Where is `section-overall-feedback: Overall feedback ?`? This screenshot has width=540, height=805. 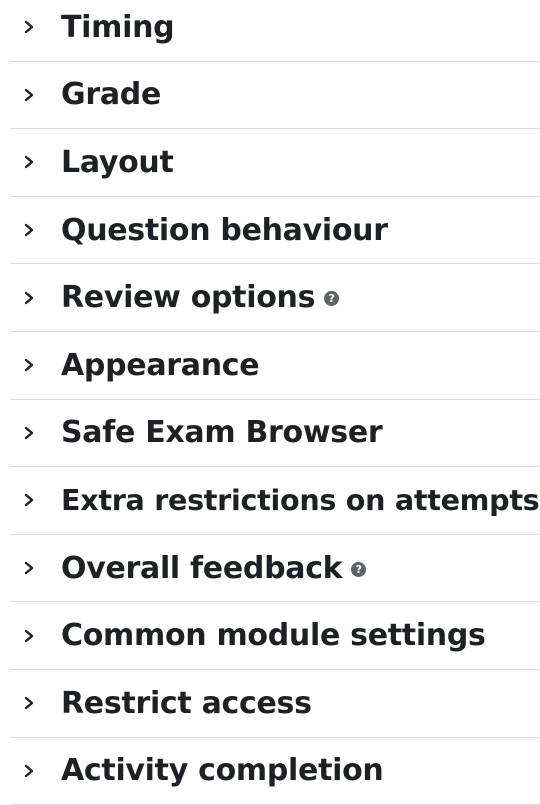
section-overall-feedback: Overall feedback ? is located at coordinates (275, 569).